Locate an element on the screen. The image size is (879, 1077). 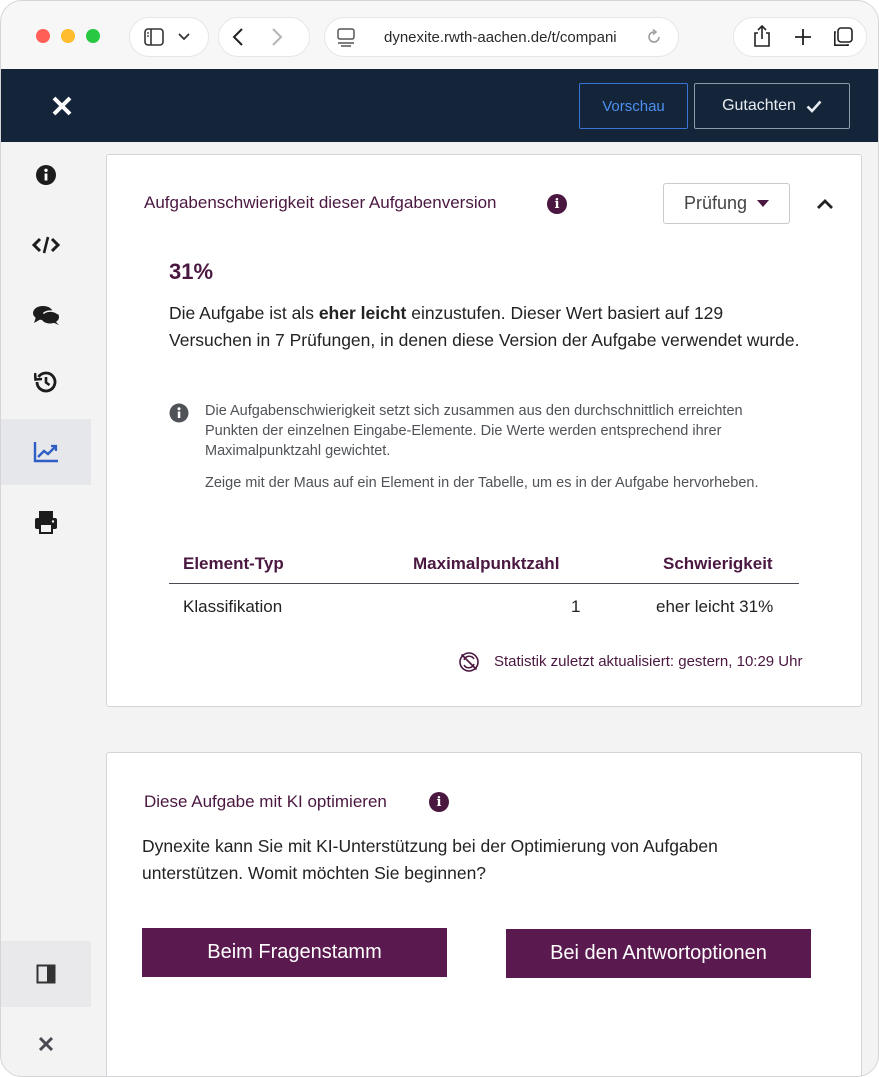
browser-toolbar: dynexite.rwth-aachen.de/t/compani is located at coordinates (439, 35).